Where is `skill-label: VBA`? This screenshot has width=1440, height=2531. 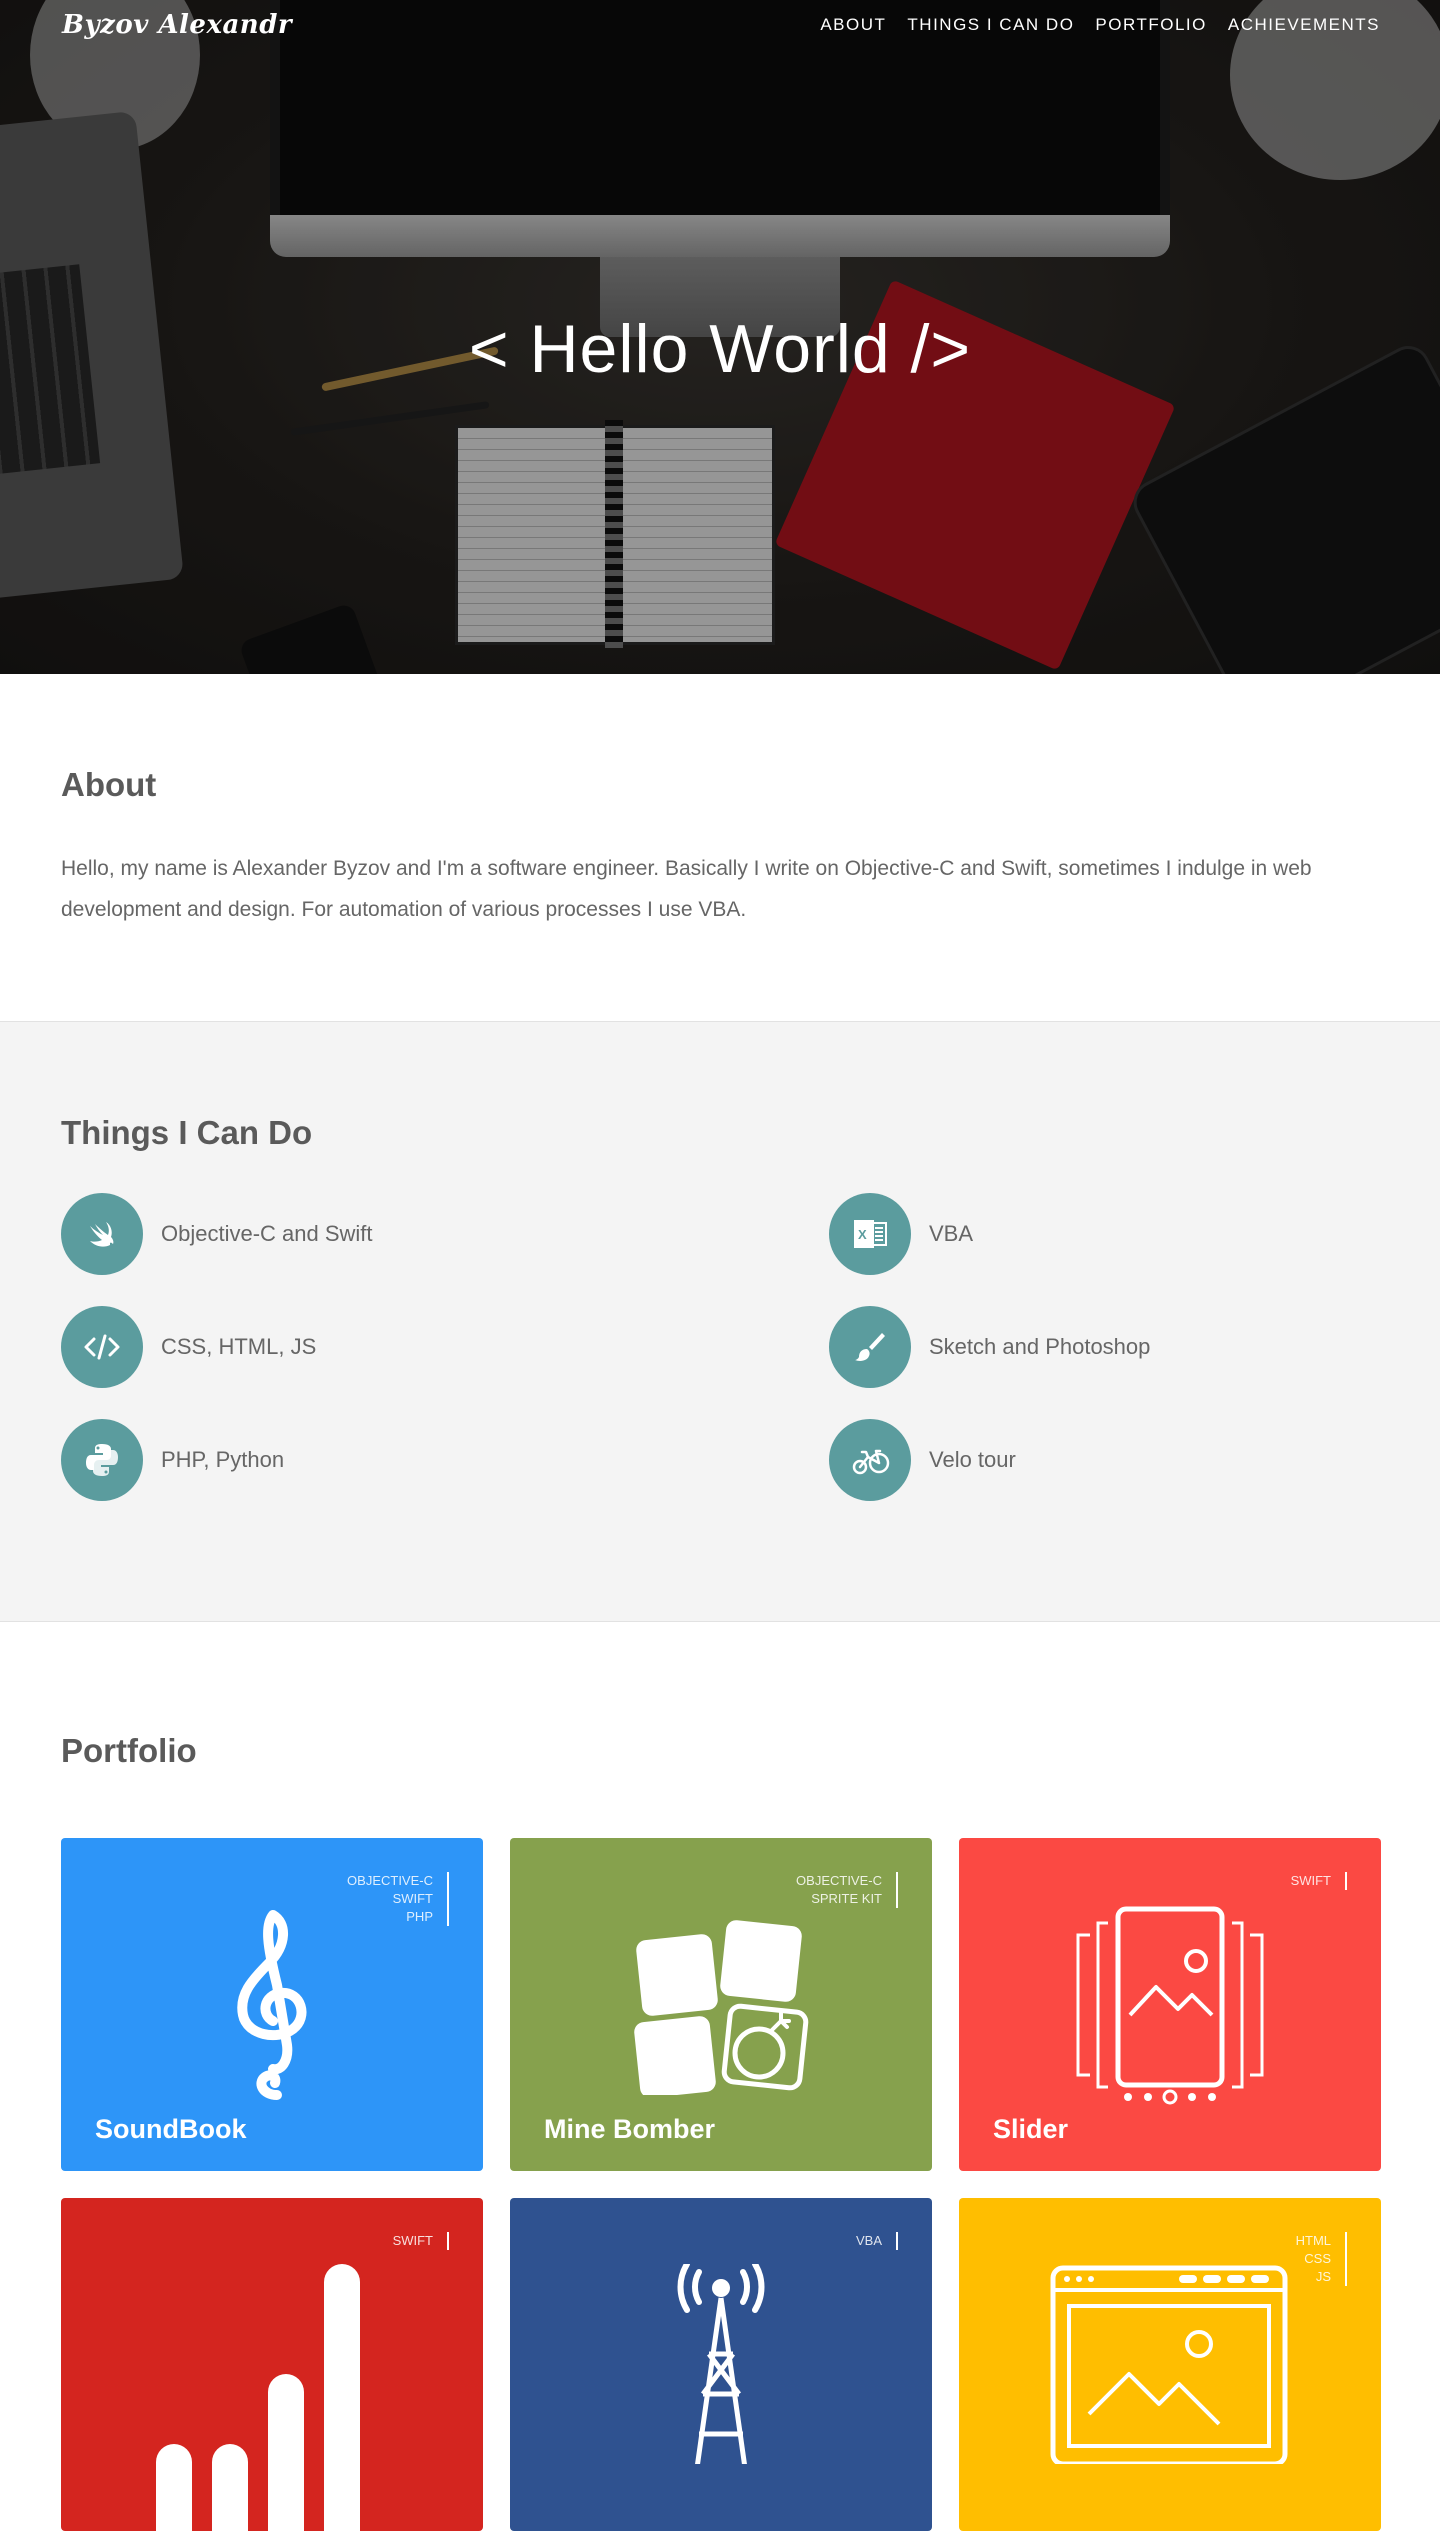
skill-label: VBA is located at coordinates (951, 1233).